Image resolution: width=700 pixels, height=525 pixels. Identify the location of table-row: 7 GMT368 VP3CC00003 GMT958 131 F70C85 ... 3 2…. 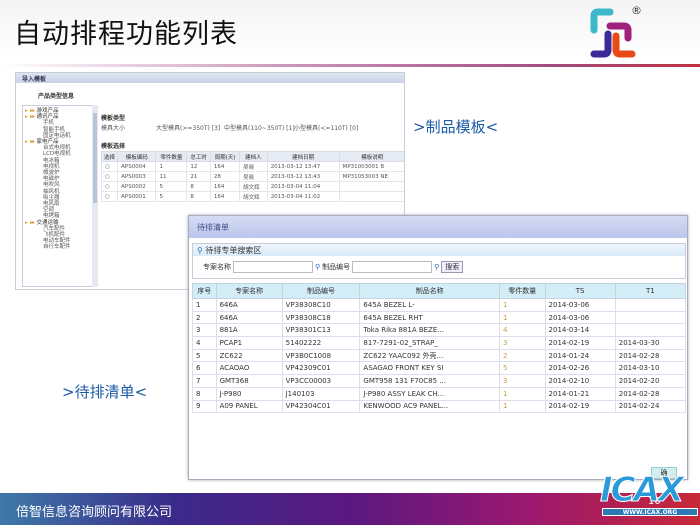
(439, 381).